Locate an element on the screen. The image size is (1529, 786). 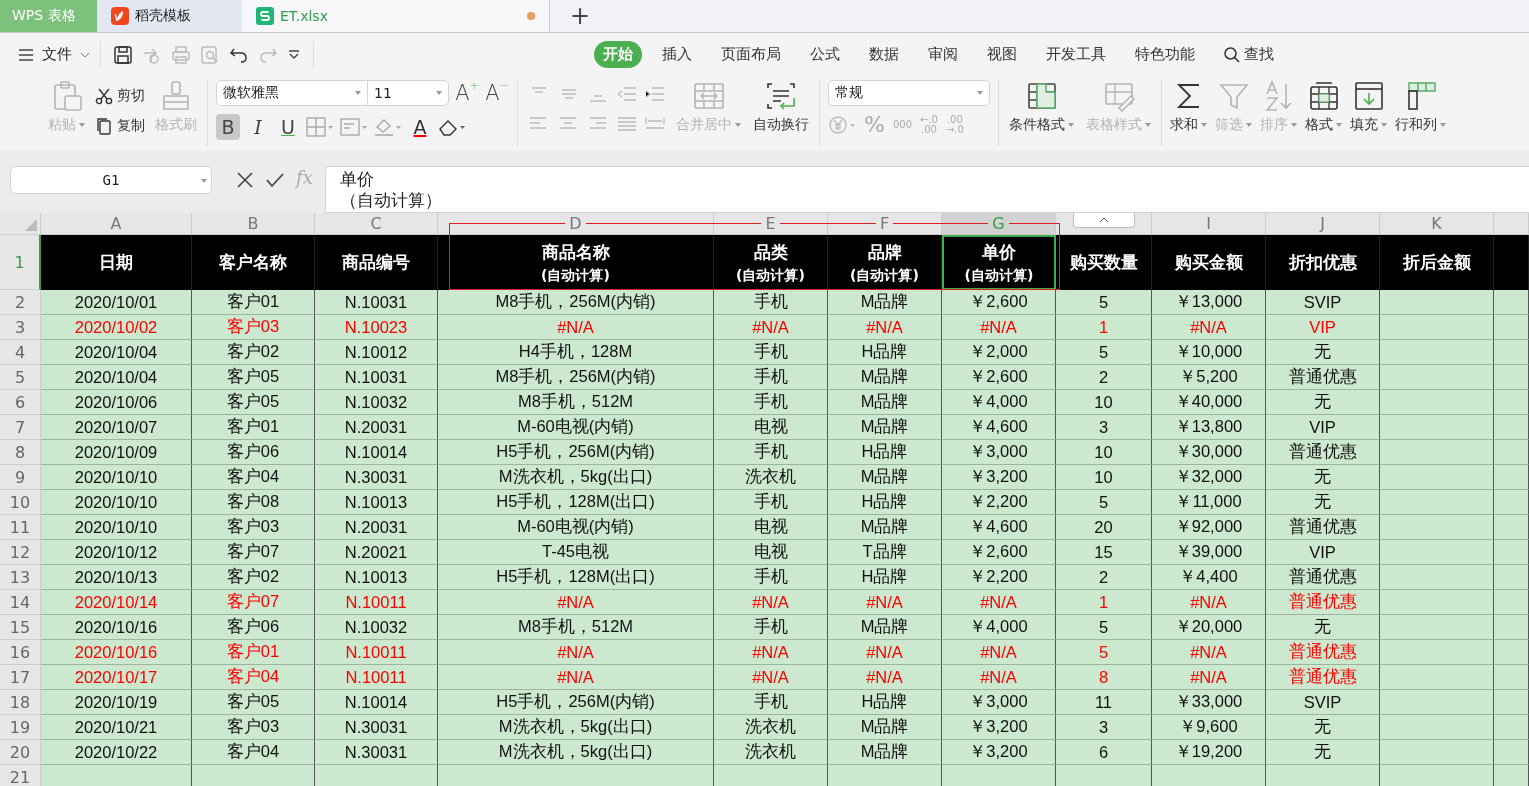
table-cell: M8手机，512M is located at coordinates (576, 627).